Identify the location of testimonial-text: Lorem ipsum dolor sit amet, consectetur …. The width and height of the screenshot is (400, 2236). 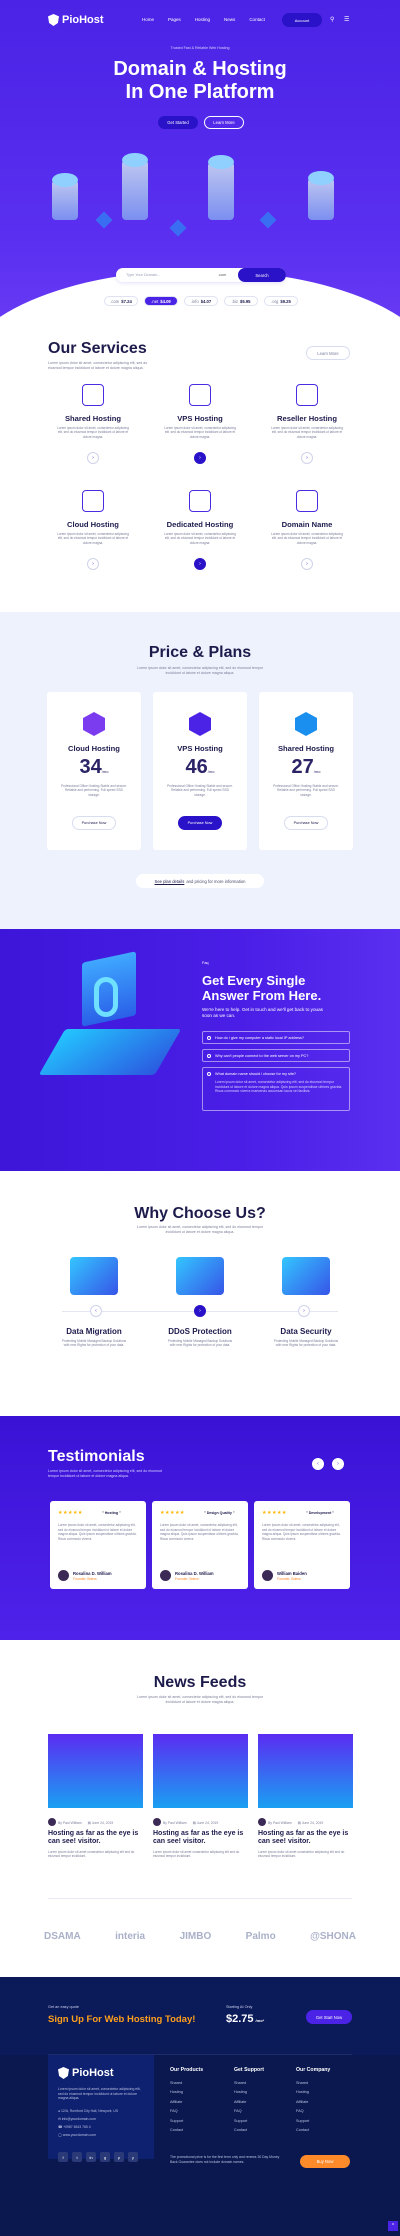
(199, 1532).